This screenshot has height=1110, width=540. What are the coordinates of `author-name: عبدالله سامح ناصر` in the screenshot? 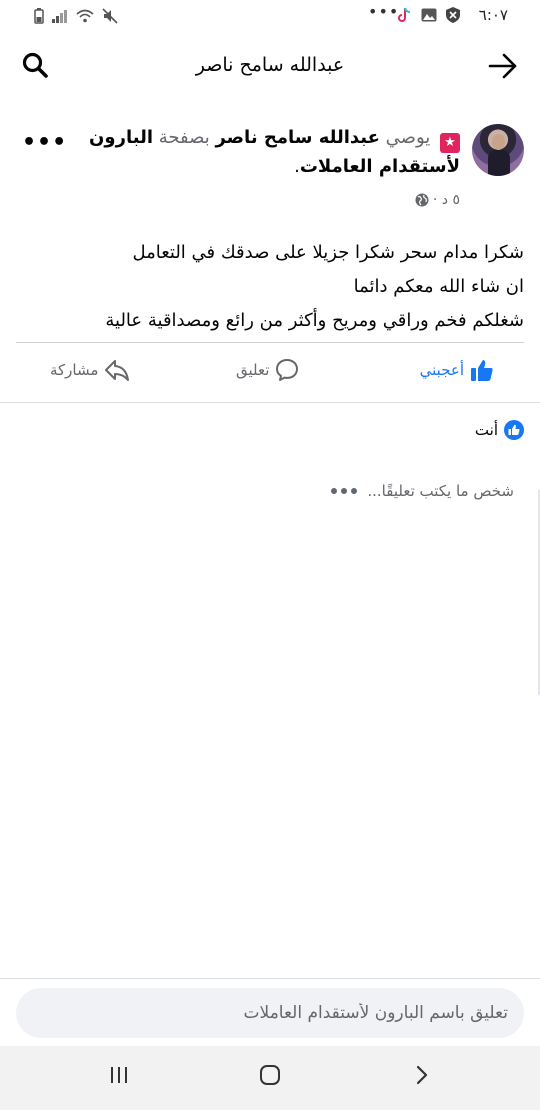 It's located at (297, 137).